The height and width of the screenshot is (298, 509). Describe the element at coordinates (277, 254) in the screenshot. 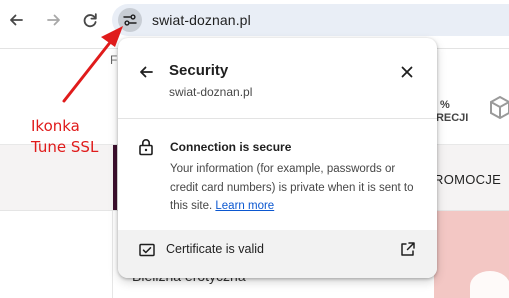

I see `certificate-row: Certificate is valid` at that location.